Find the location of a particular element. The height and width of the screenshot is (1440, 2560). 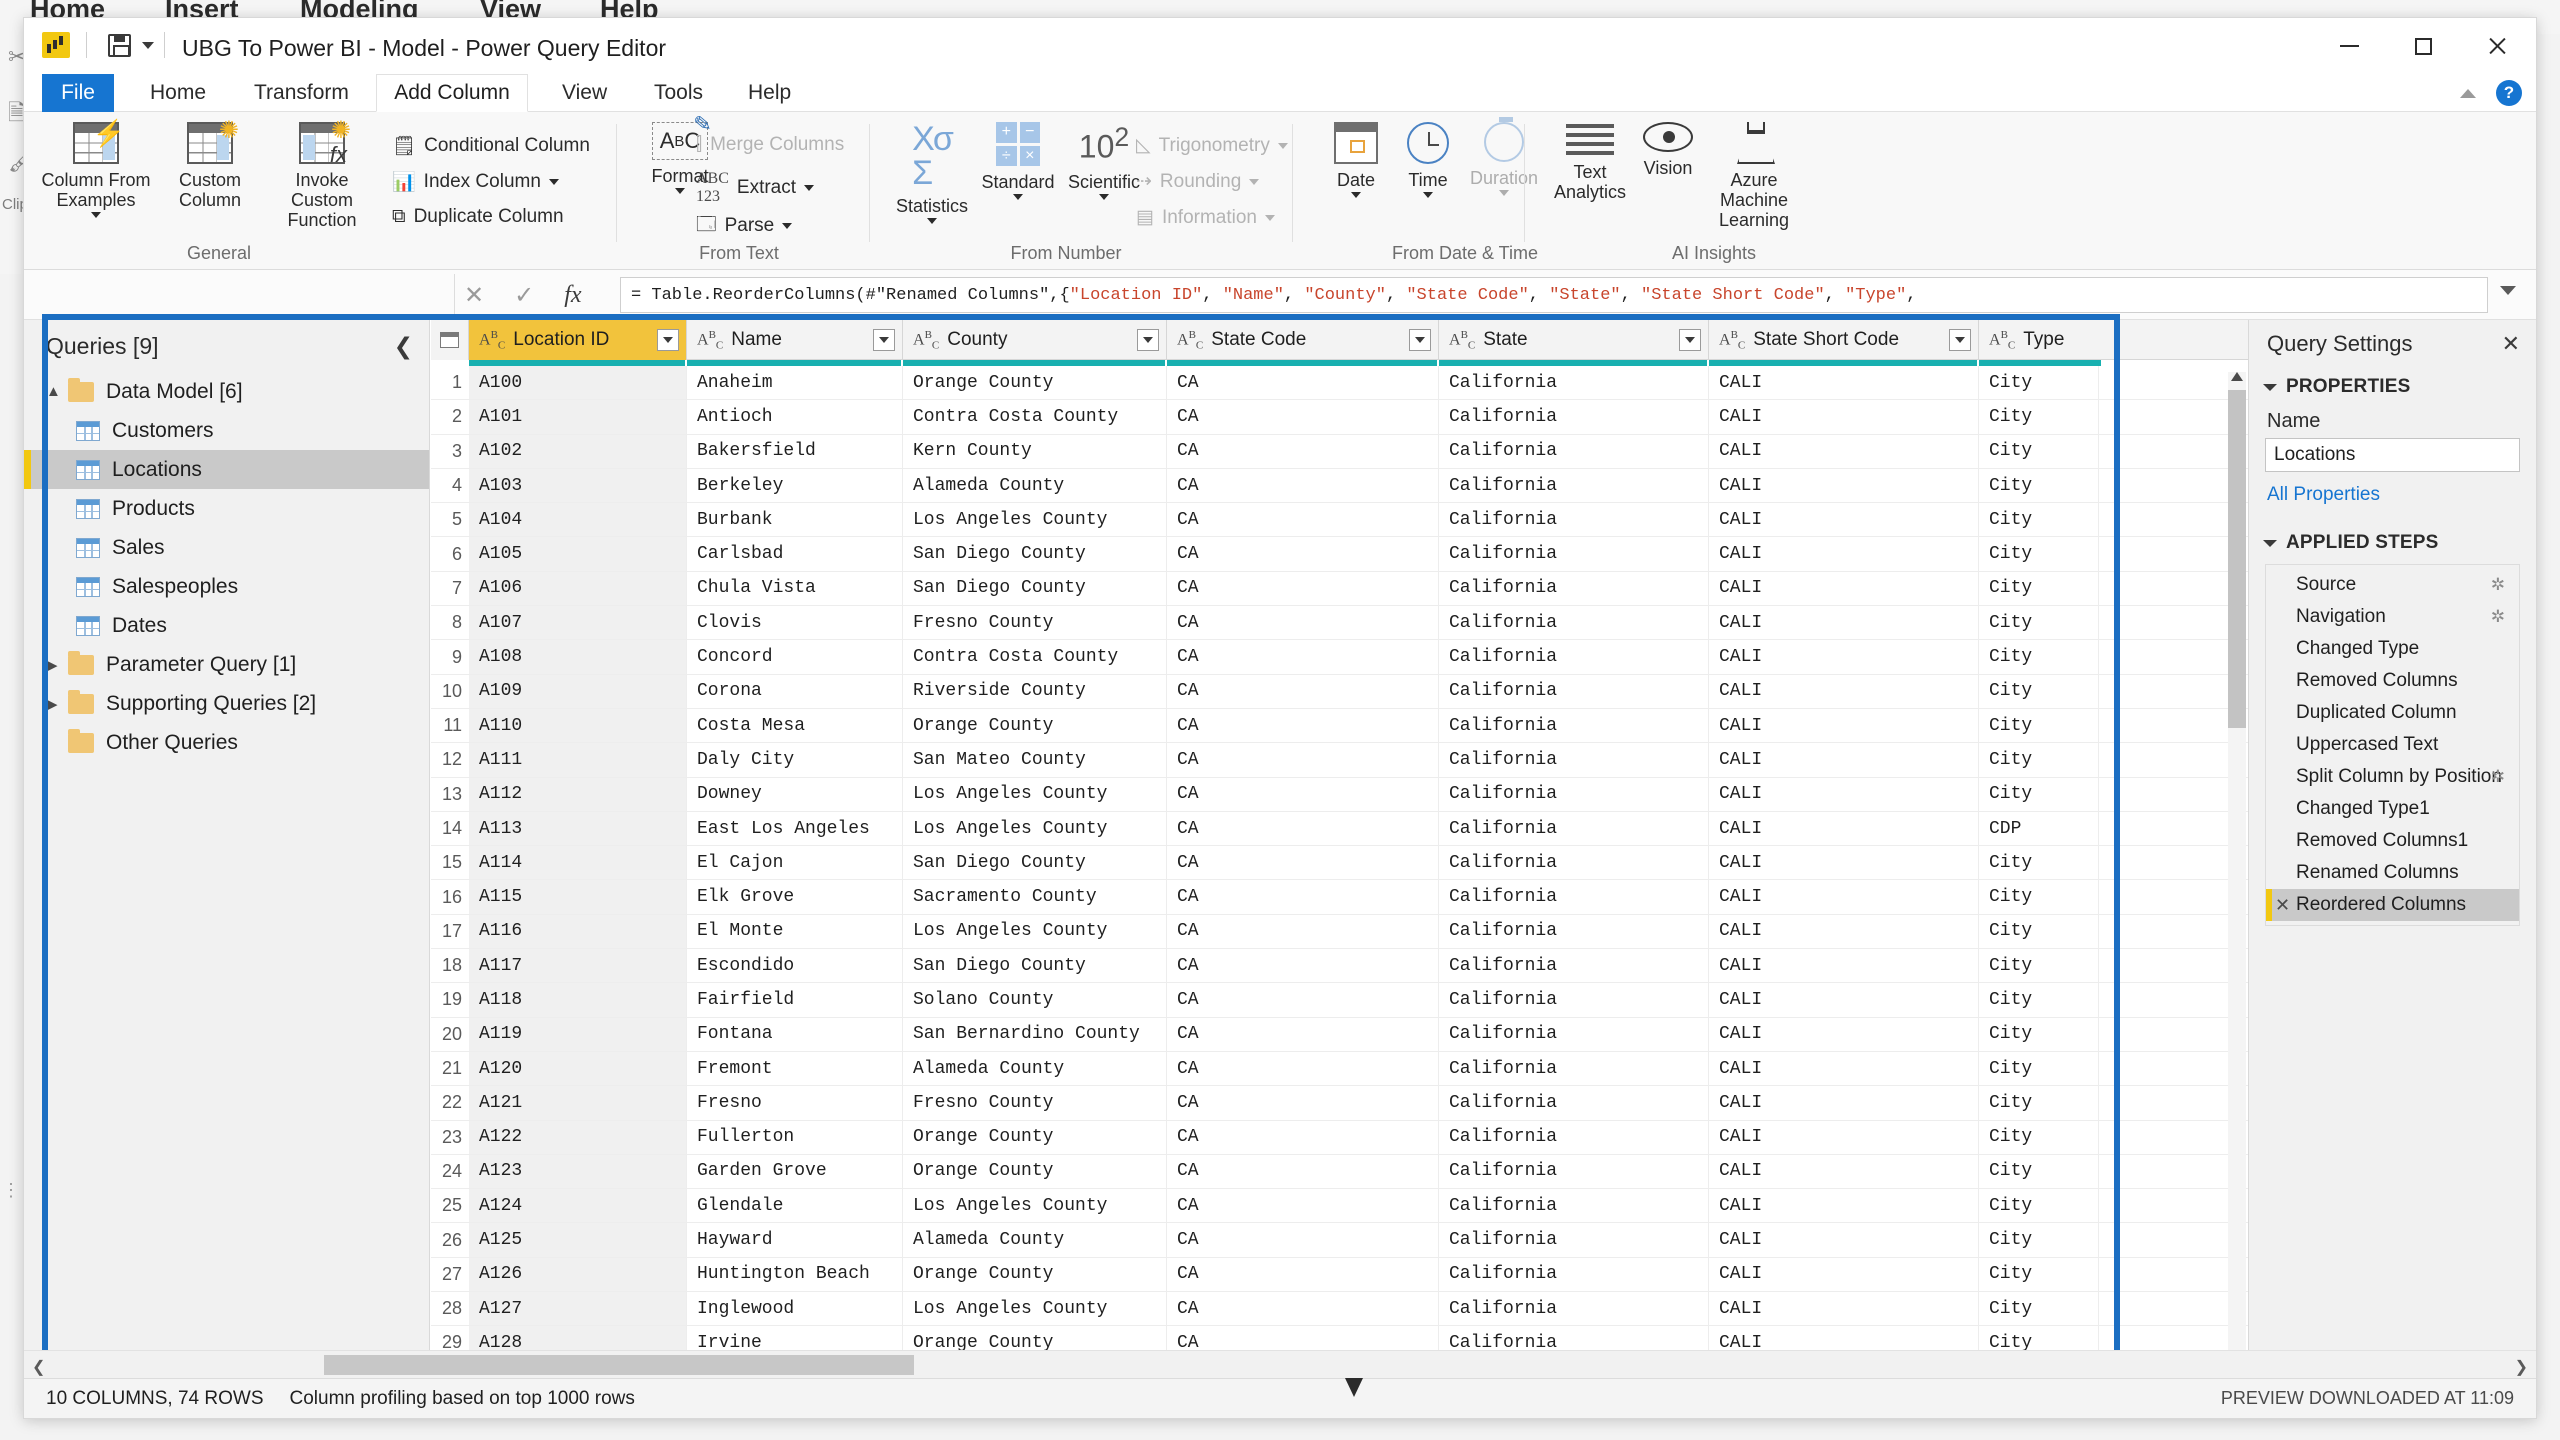

invoke-custom-function-button: ✺ fx Invoke Custom Function is located at coordinates (322, 173).